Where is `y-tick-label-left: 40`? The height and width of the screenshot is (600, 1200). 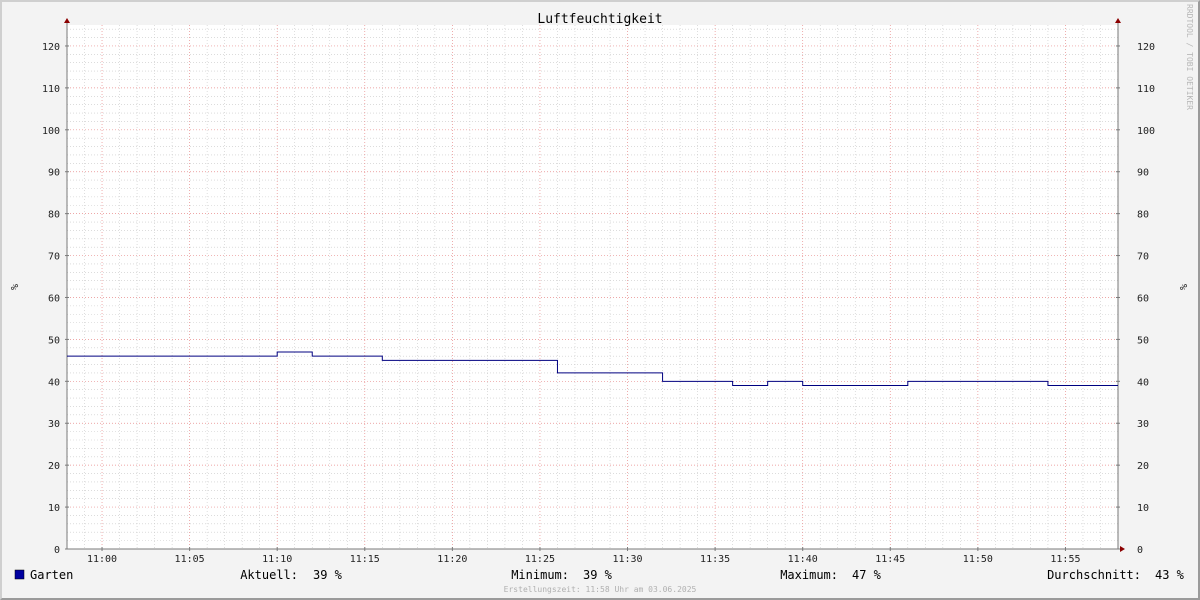
y-tick-label-left: 40 is located at coordinates (54, 382).